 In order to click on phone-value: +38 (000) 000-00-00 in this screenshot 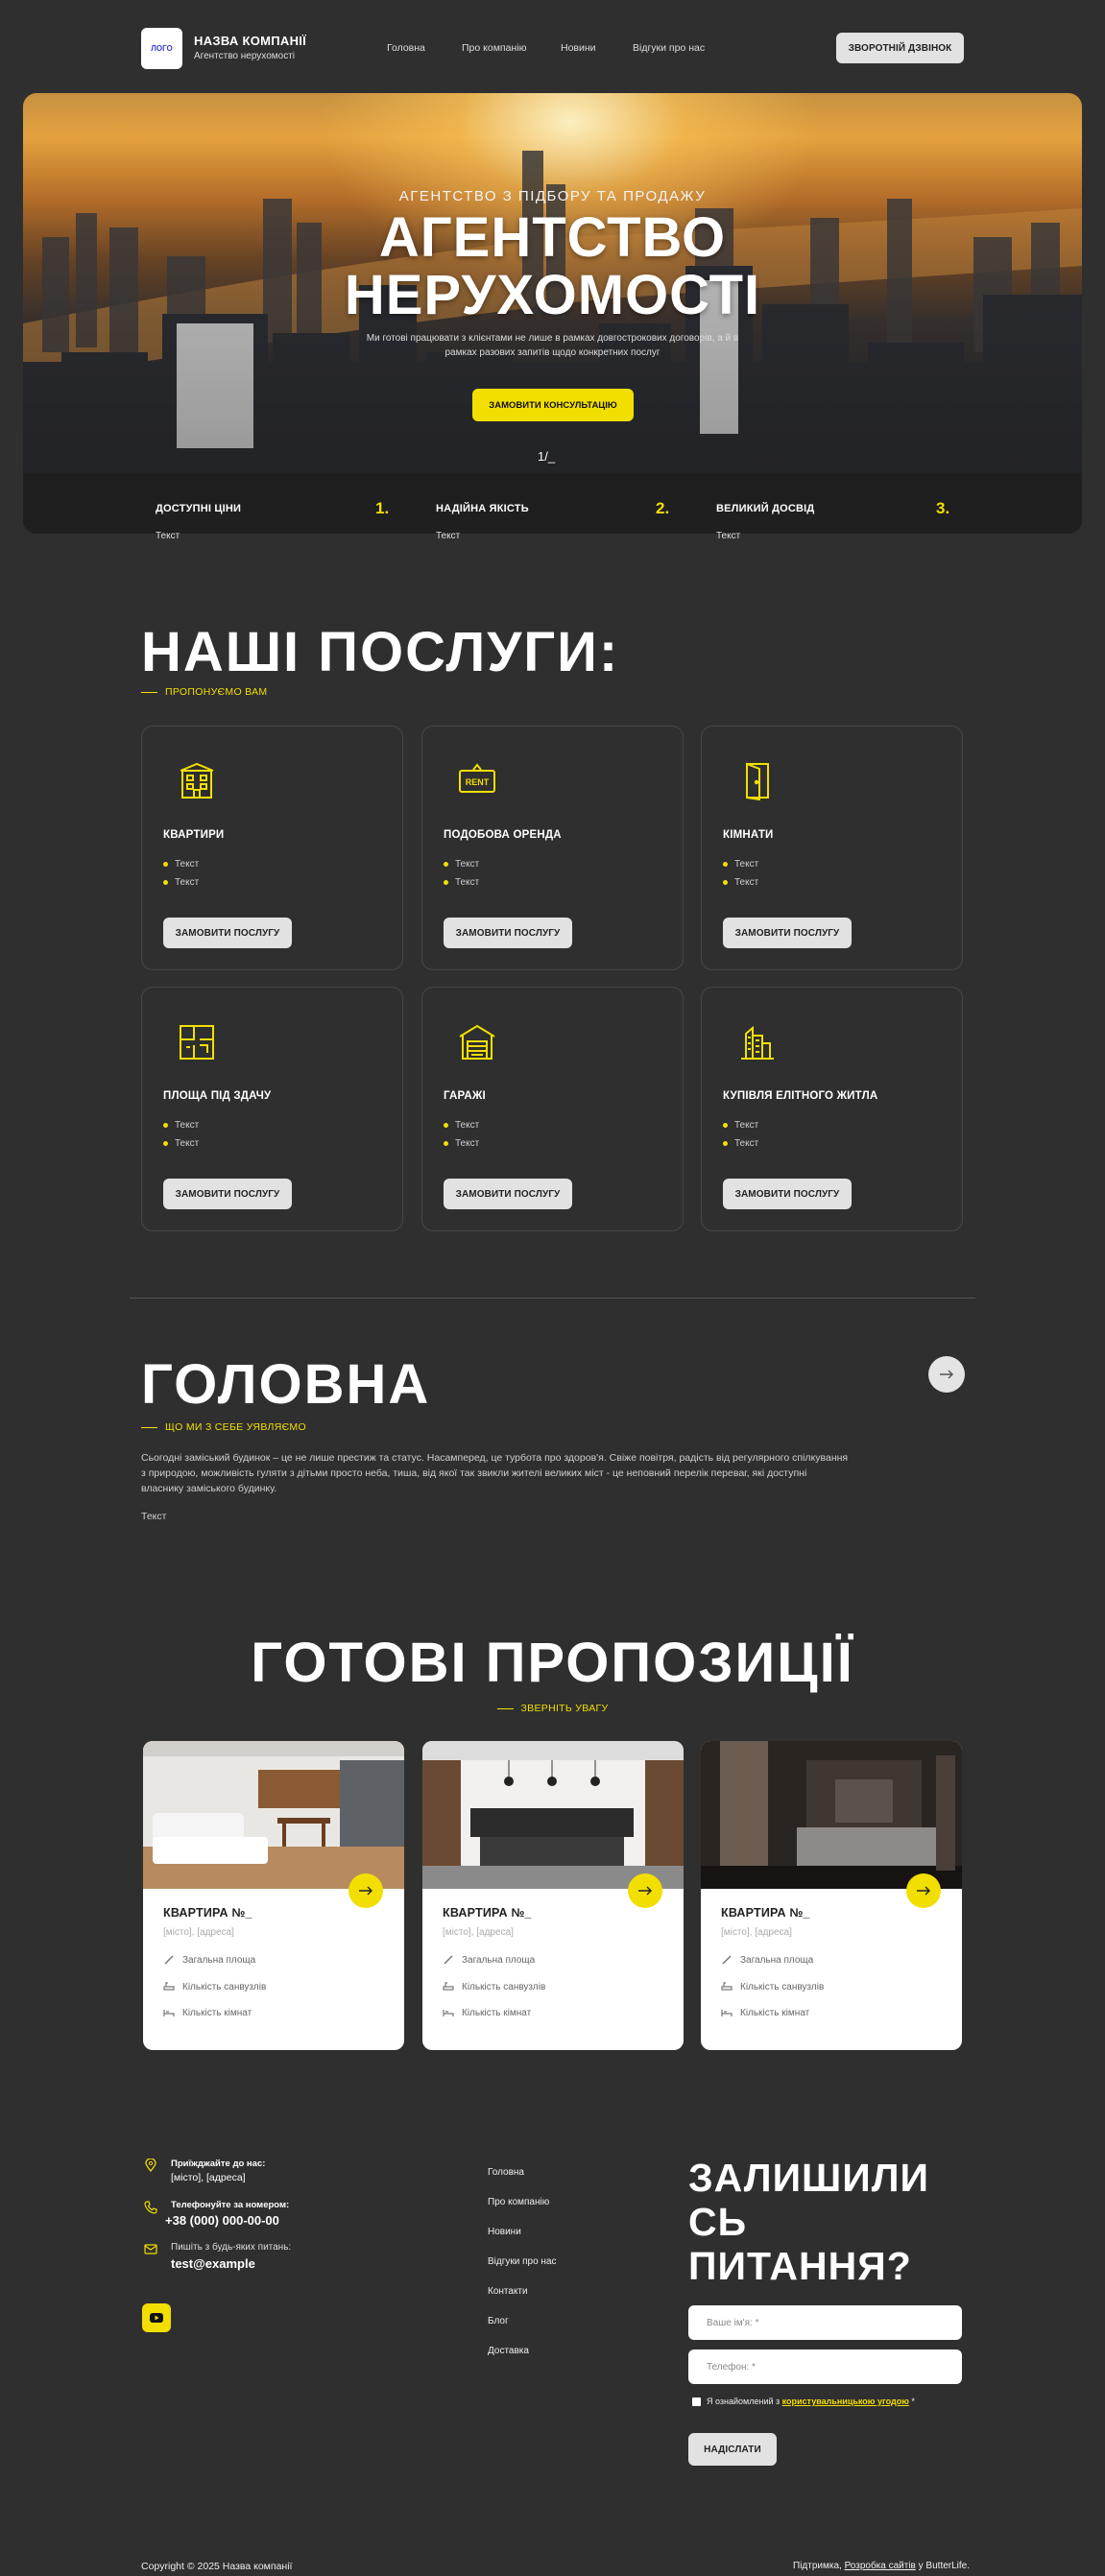, I will do `click(222, 2220)`.